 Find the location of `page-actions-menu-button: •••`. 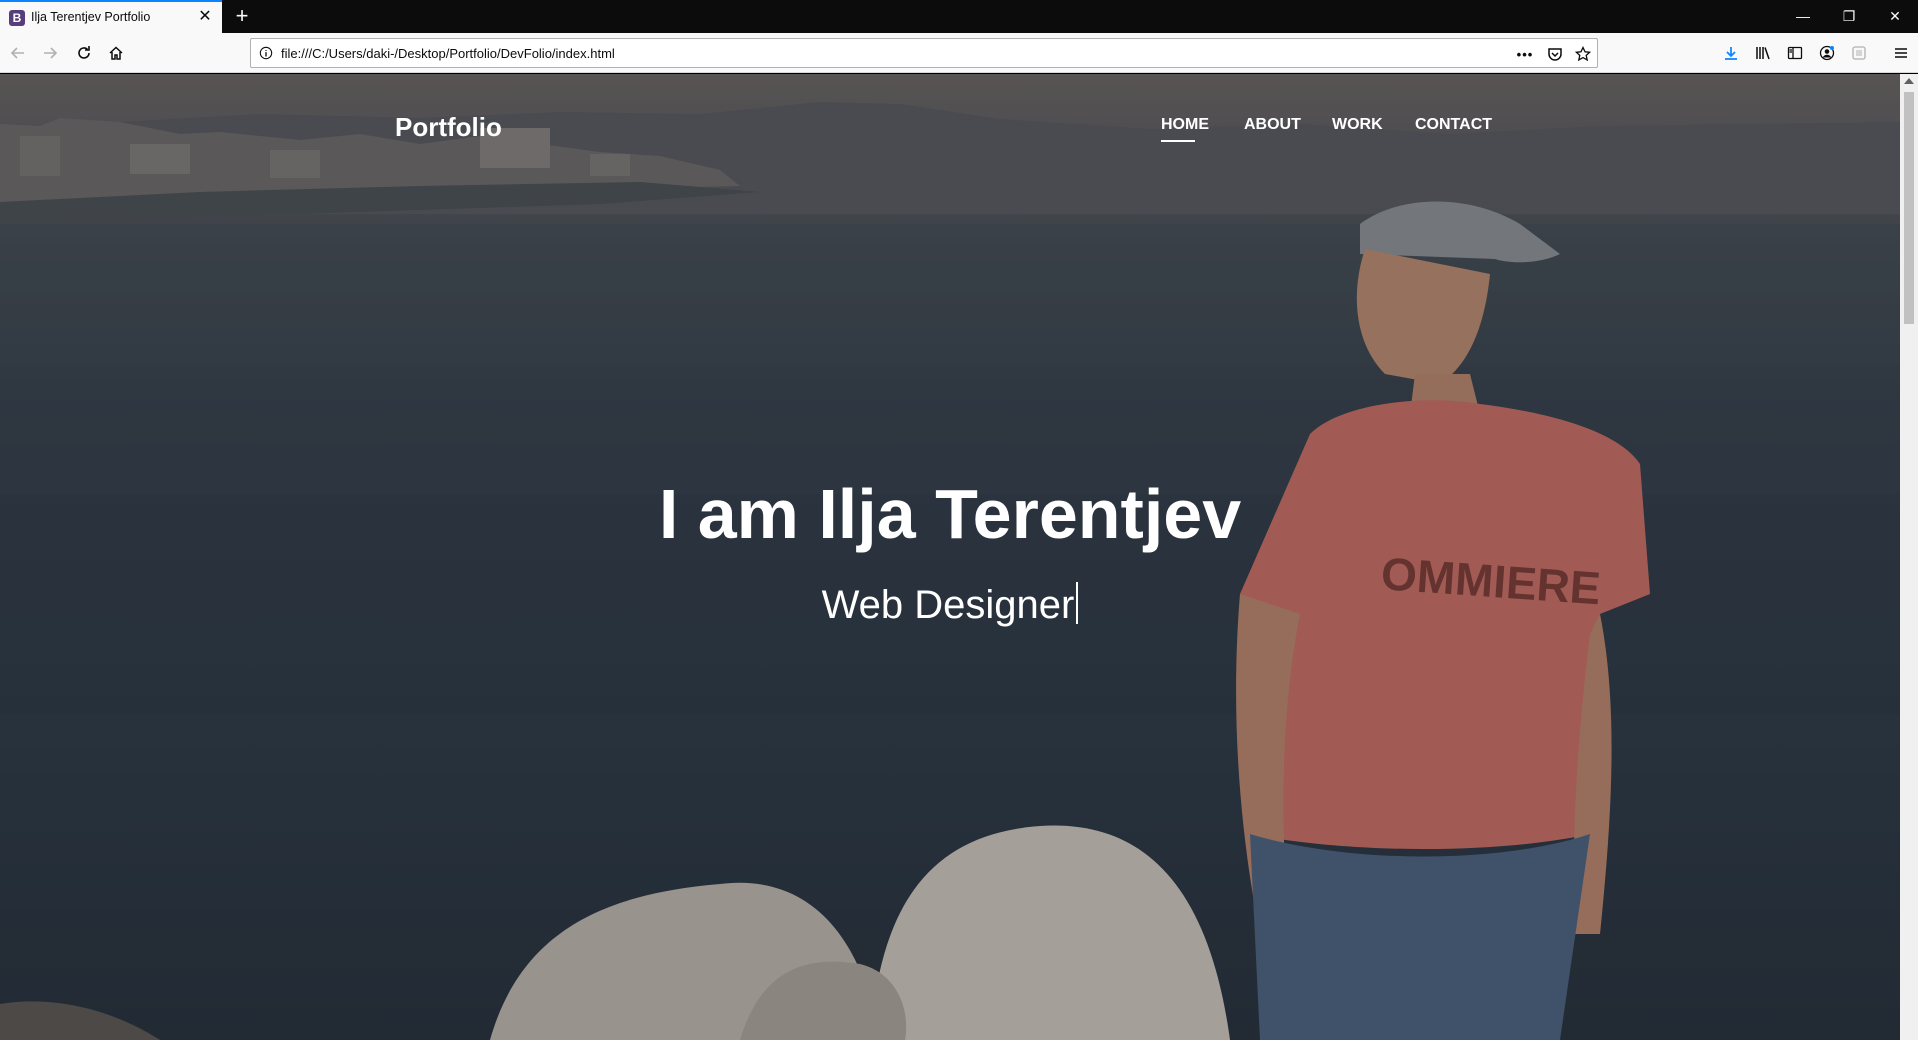

page-actions-menu-button: ••• is located at coordinates (1525, 54).